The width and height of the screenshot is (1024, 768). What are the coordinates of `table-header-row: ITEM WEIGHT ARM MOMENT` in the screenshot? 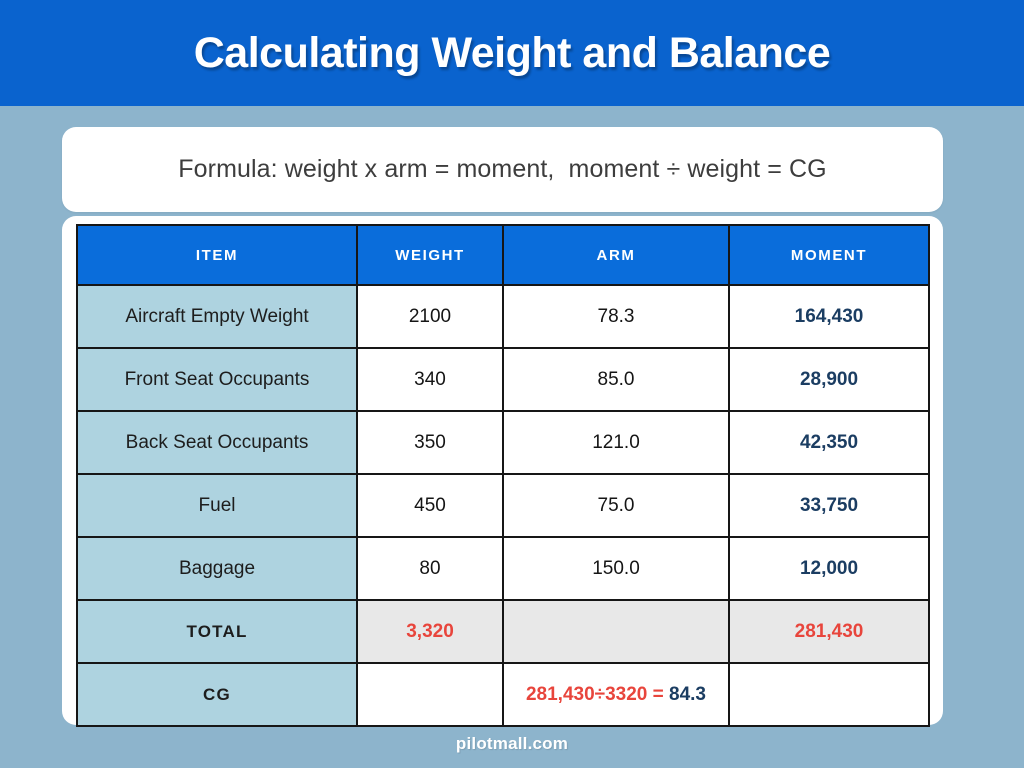 It's located at (503, 255).